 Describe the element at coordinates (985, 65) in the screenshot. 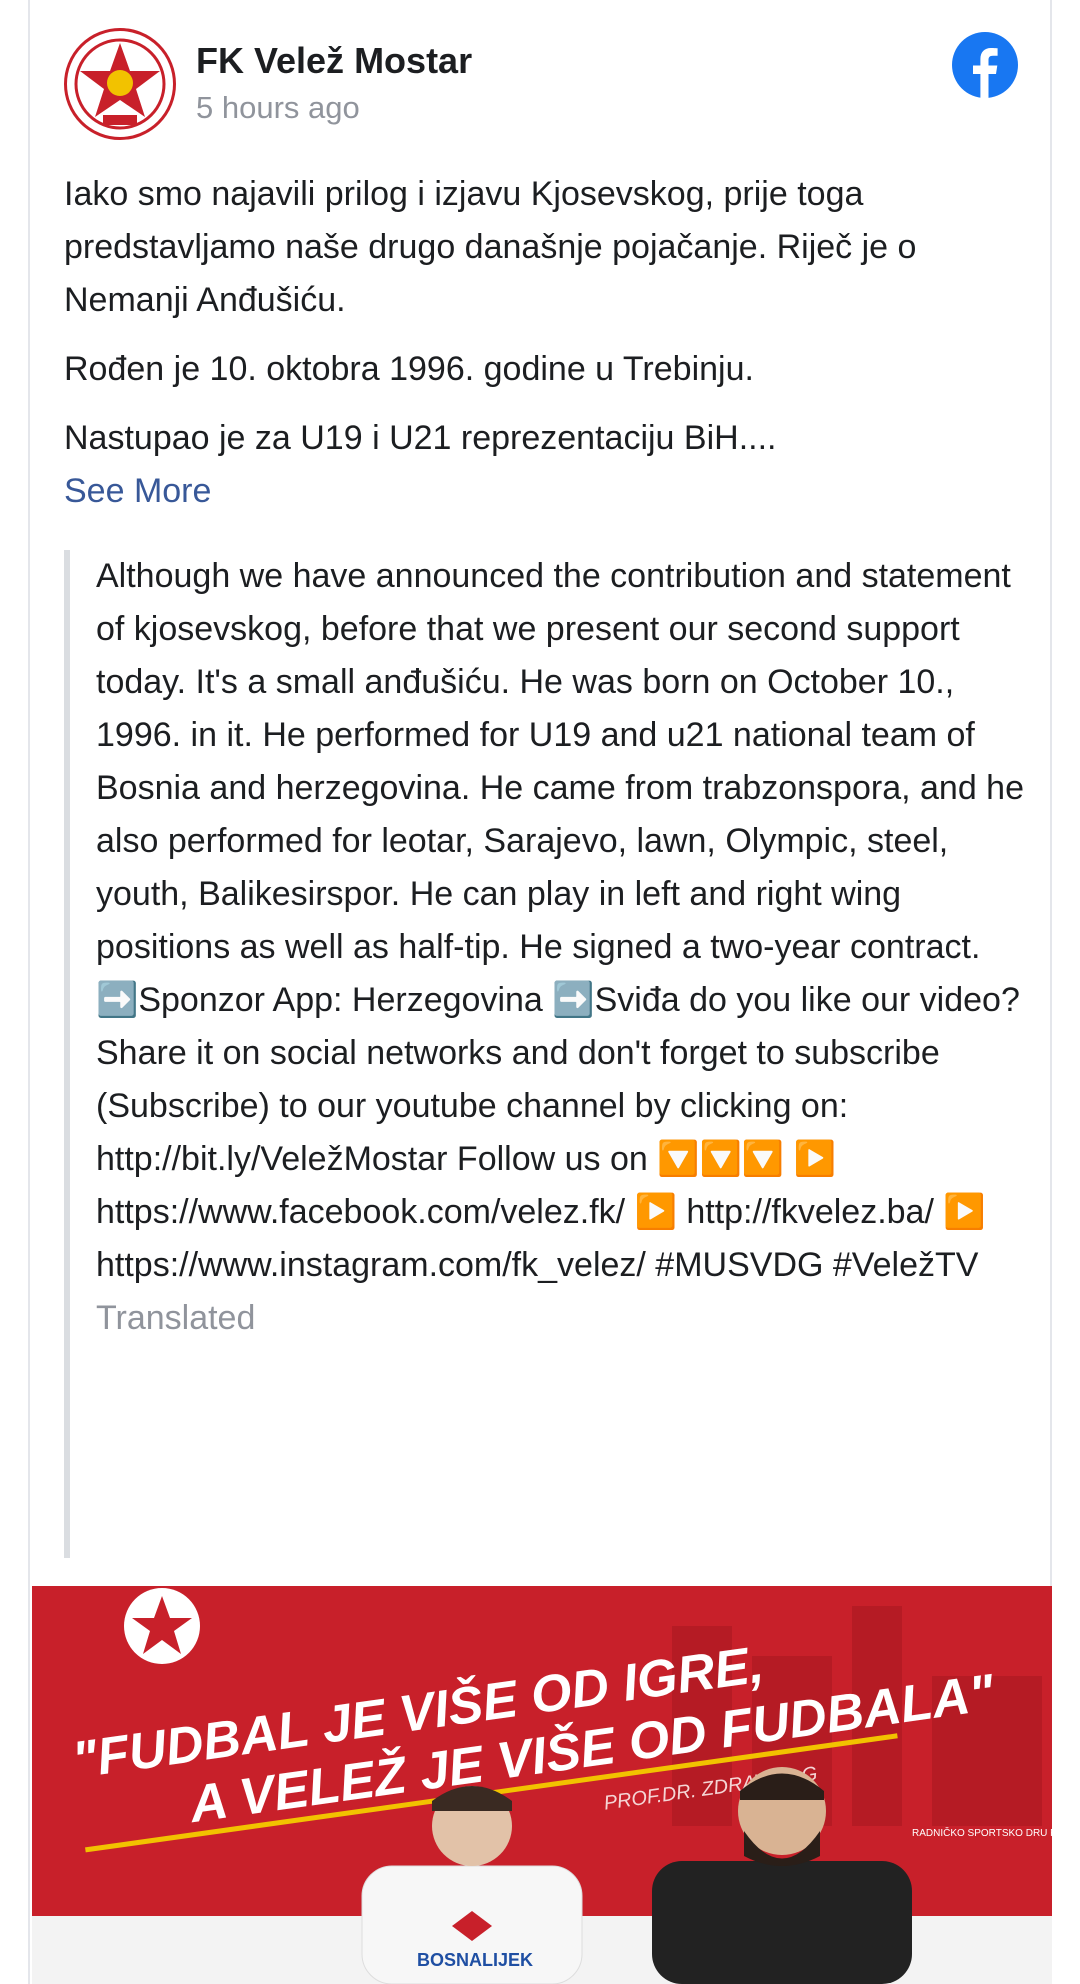

I see `facebook-icon` at that location.